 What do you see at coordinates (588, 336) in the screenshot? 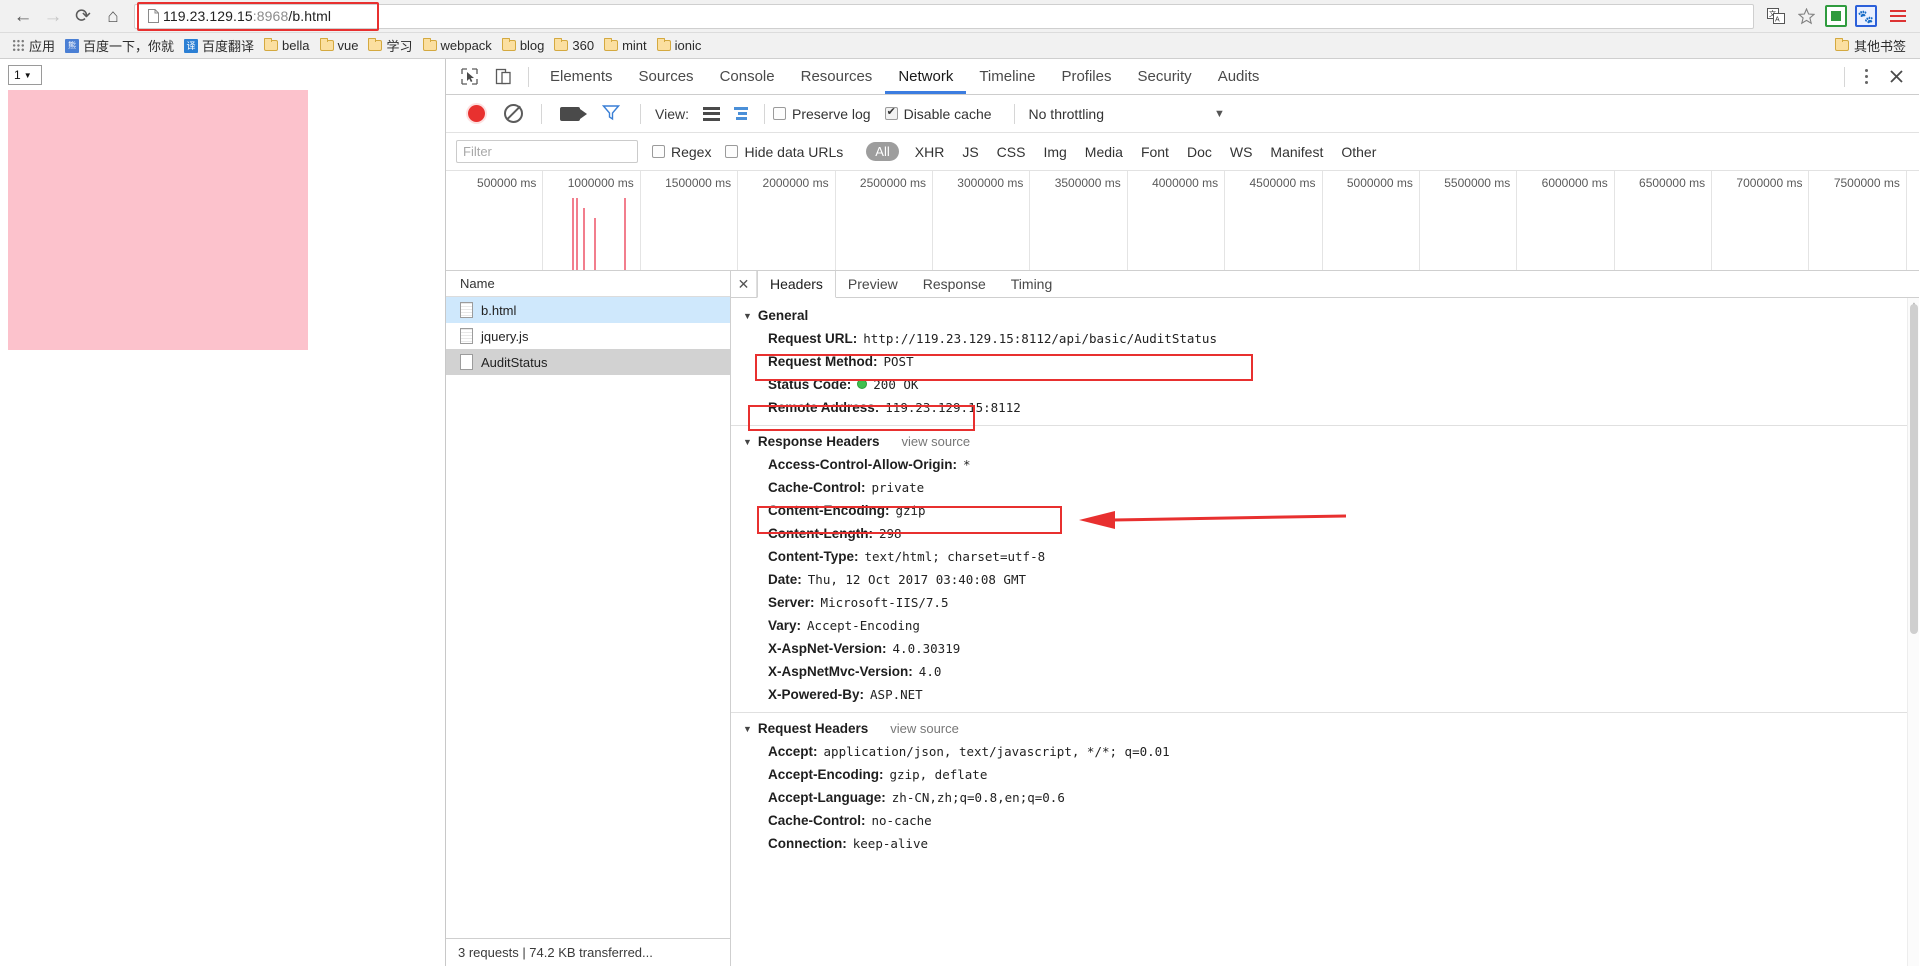
I see `table-row: jquery.js` at bounding box center [588, 336].